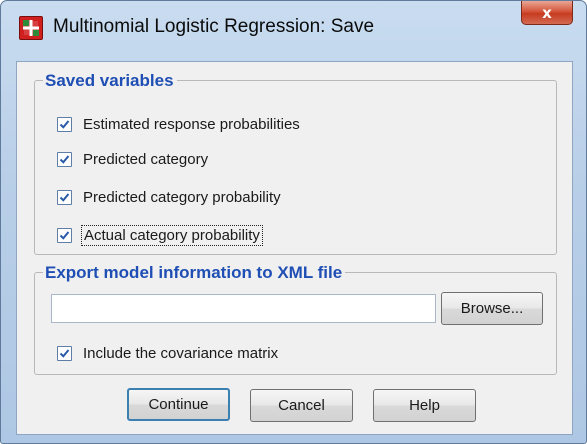 The width and height of the screenshot is (587, 444). Describe the element at coordinates (243, 308) in the screenshot. I see `xml-file-path-input` at that location.